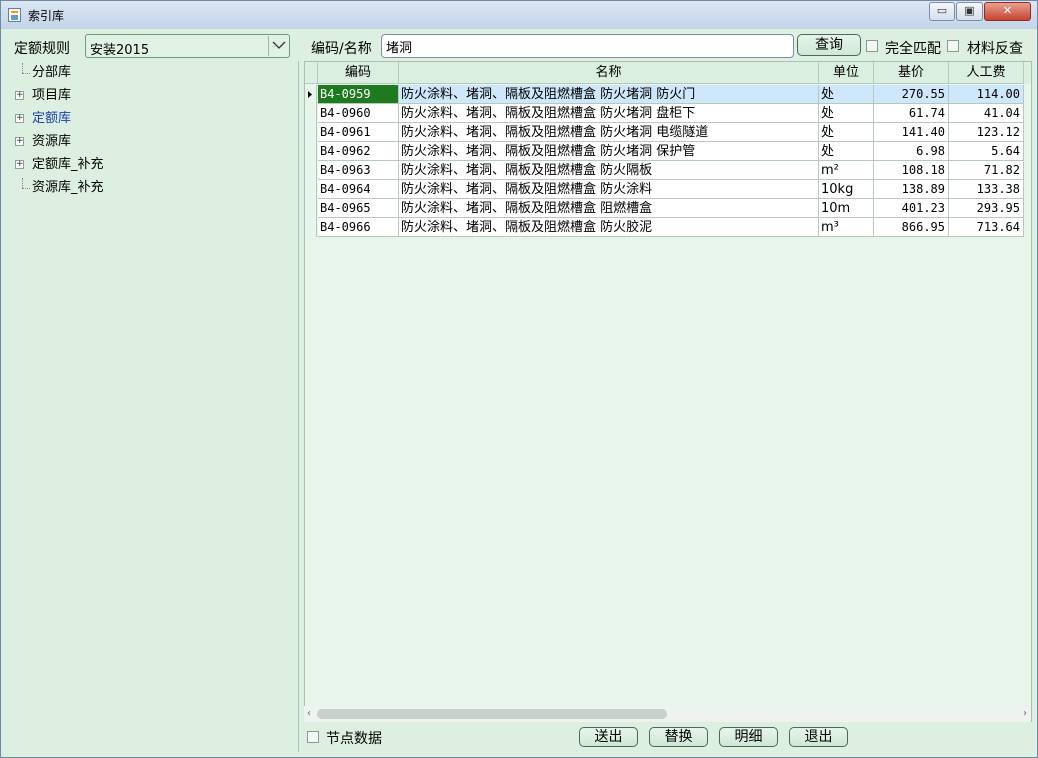 This screenshot has height=758, width=1038. What do you see at coordinates (818, 737) in the screenshot?
I see `exit-button: 退出` at bounding box center [818, 737].